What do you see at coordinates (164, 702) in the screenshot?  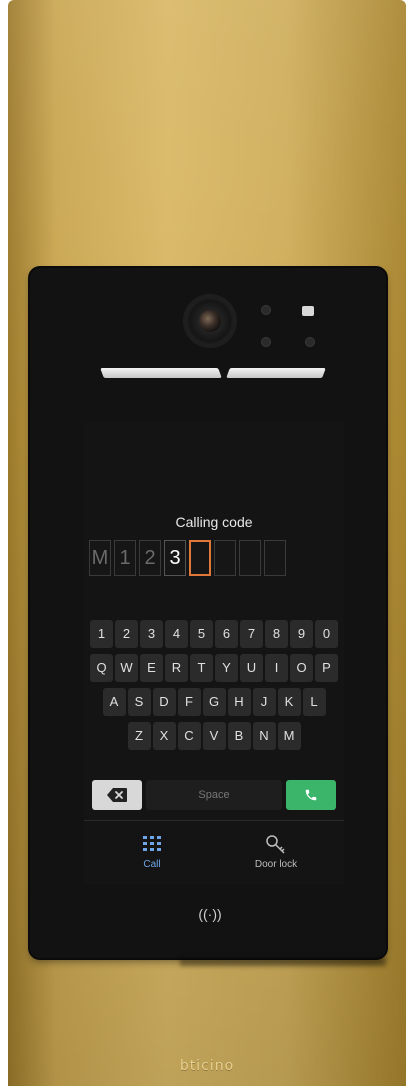 I see `key: D` at bounding box center [164, 702].